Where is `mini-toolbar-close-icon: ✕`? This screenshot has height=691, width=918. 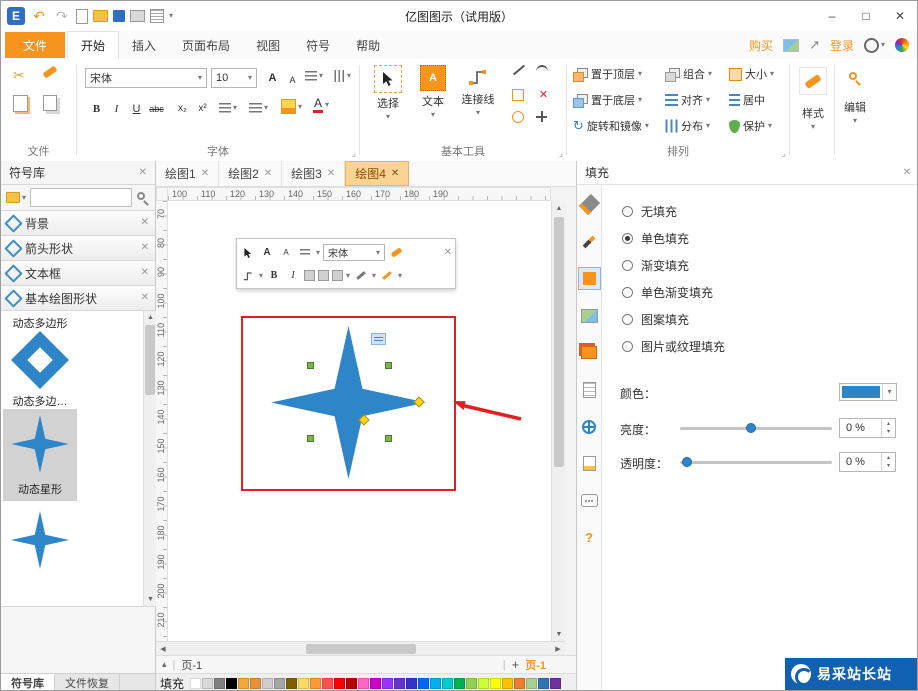 mini-toolbar-close-icon: ✕ is located at coordinates (448, 252).